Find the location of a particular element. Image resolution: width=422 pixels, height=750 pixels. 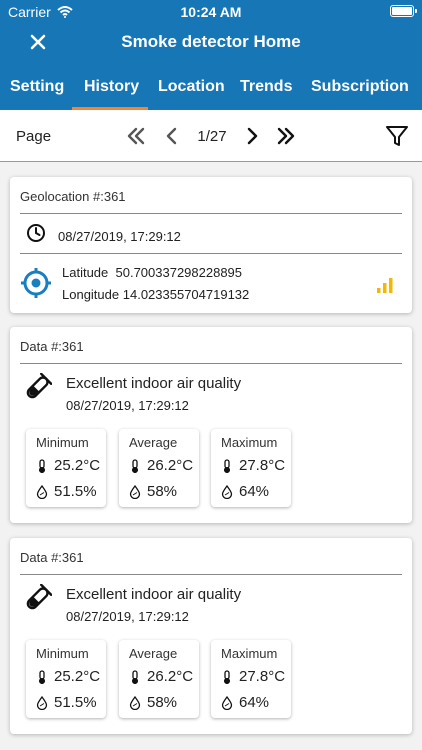

double-chevron-left-icon is located at coordinates (136, 136).